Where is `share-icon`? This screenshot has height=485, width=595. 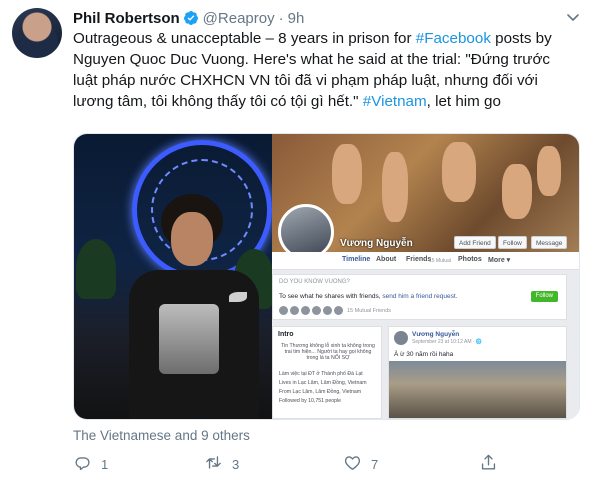 share-icon is located at coordinates (488, 464).